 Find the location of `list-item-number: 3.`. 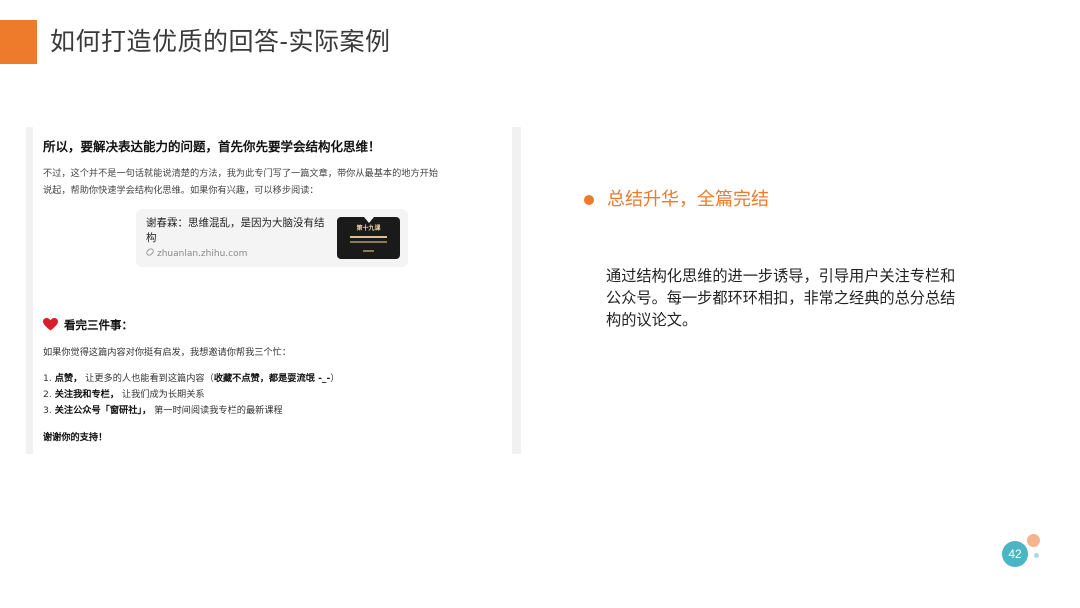

list-item-number: 3. is located at coordinates (47, 410).